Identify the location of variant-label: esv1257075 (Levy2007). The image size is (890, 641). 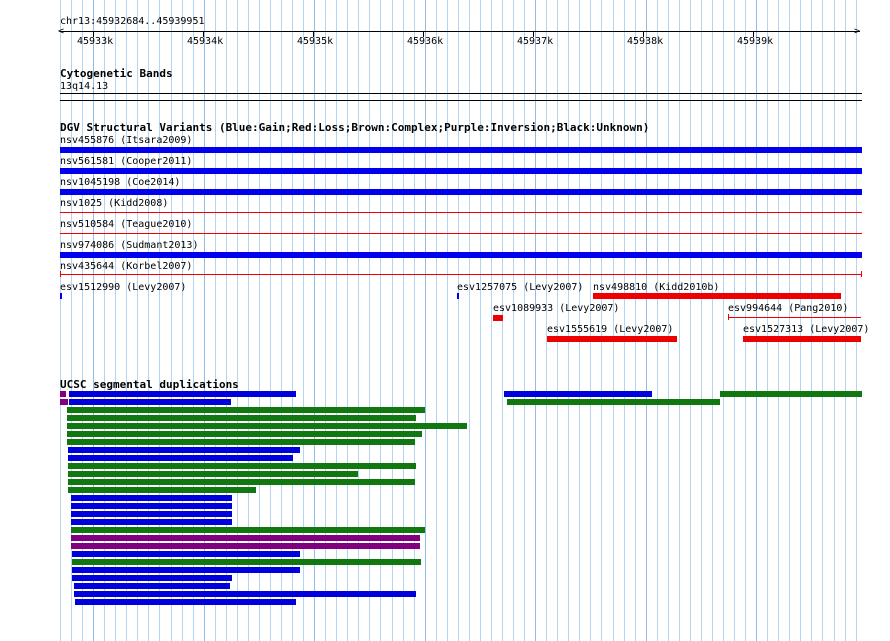
(520, 287).